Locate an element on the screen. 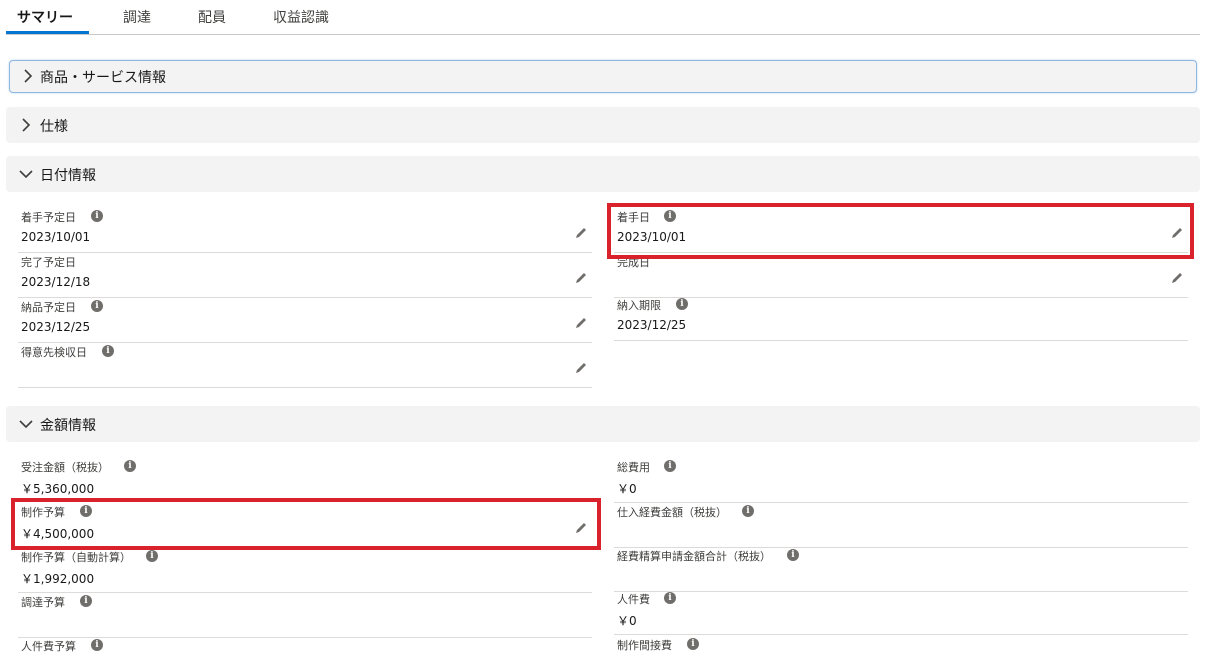  field-production-overhead: 制作間接費 i is located at coordinates (901, 646).